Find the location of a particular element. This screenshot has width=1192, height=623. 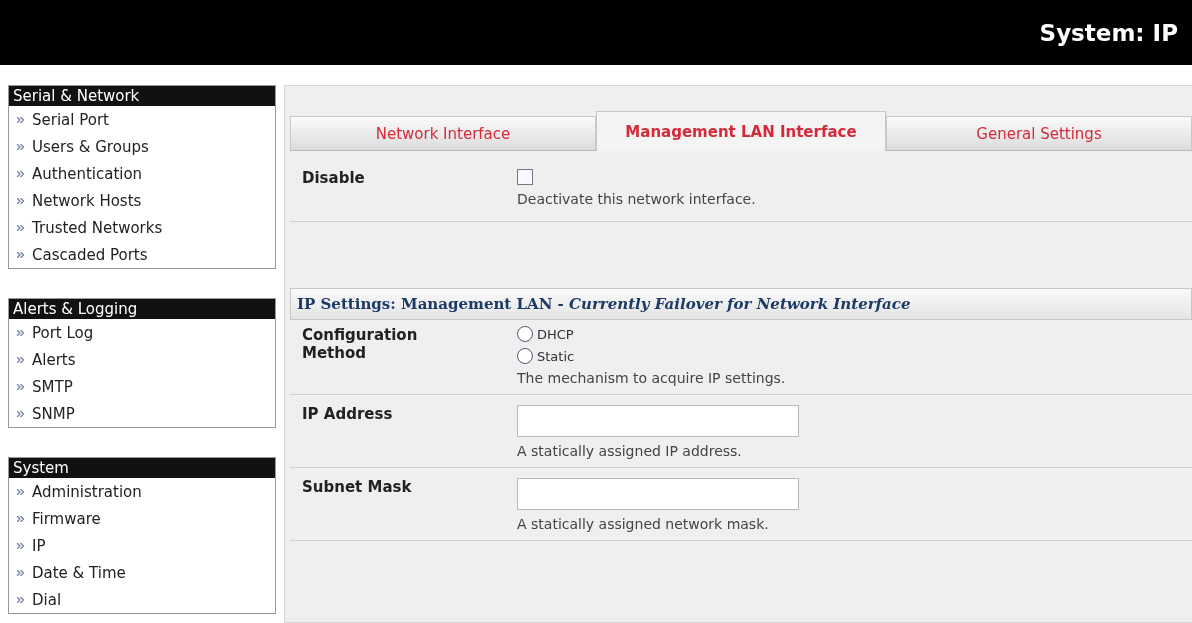

nav-link: Port Log is located at coordinates (142, 332).